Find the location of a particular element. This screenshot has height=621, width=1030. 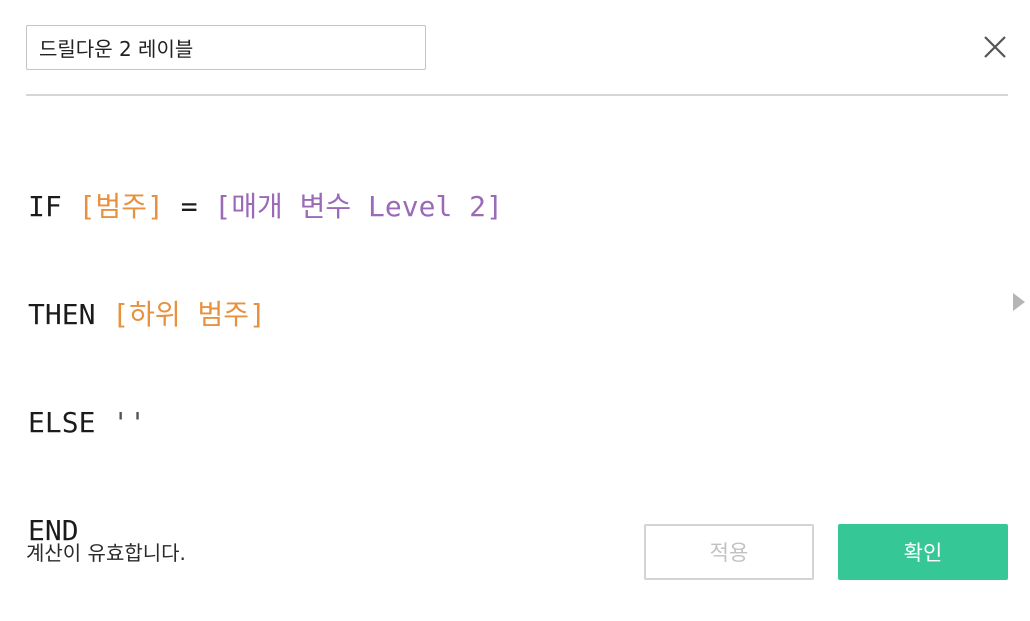

calculation-name-input is located at coordinates (226, 47).